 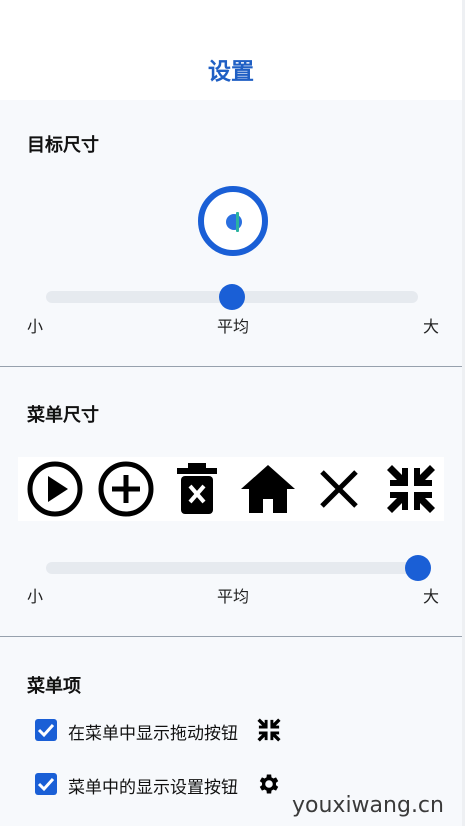 What do you see at coordinates (153, 731) in the screenshot?
I see `show-drag-button-label: 在菜单中显示拖动按钮` at bounding box center [153, 731].